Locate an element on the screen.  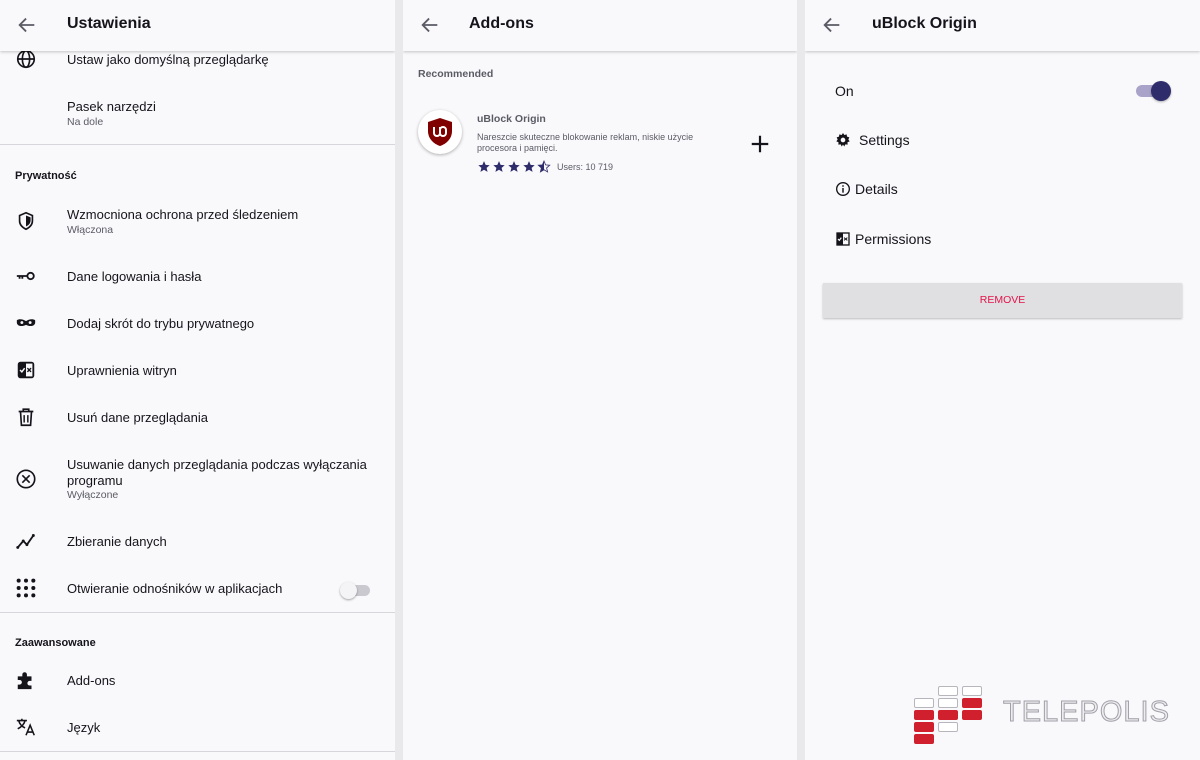
details-row: Details is located at coordinates (935, 190).